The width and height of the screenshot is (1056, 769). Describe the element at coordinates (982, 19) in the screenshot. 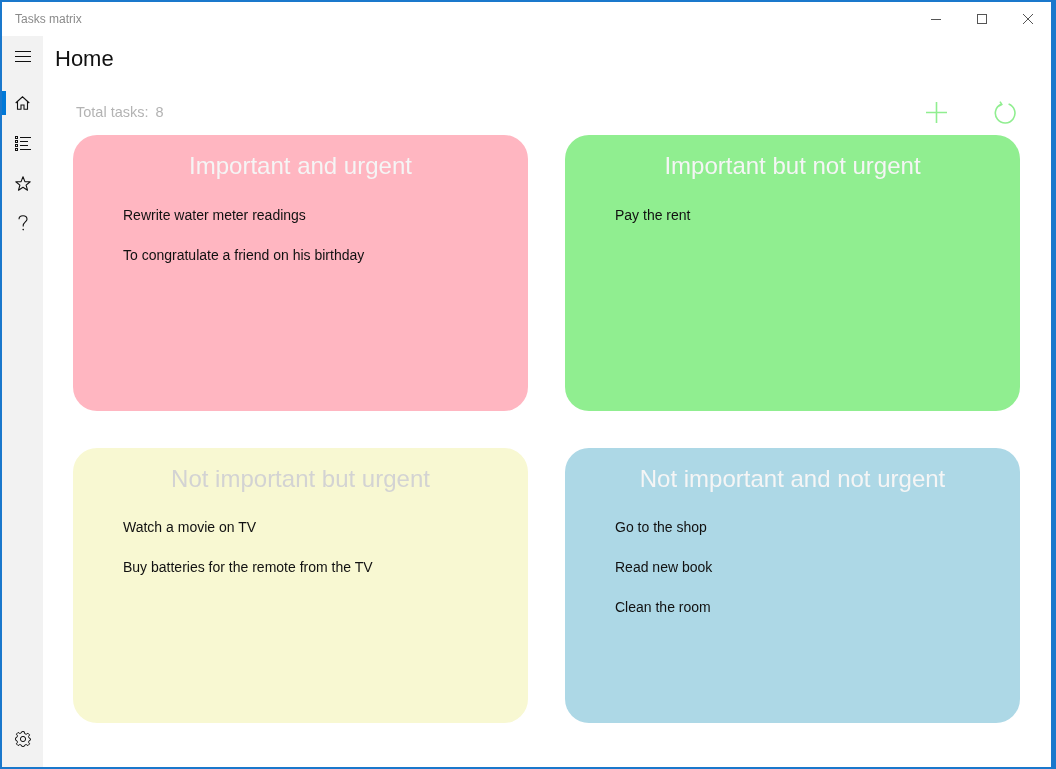

I see `maximize-icon` at that location.